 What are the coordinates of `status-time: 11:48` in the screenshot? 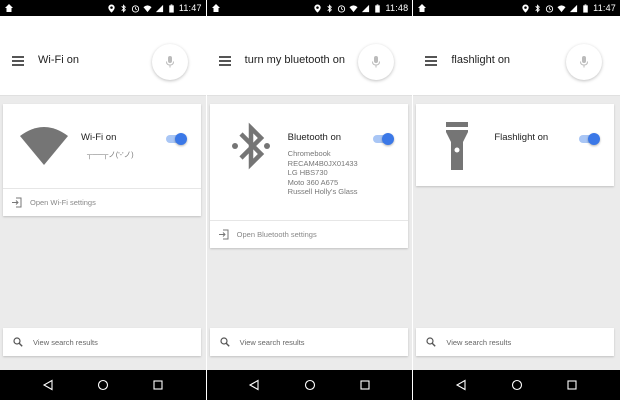 It's located at (397, 8).